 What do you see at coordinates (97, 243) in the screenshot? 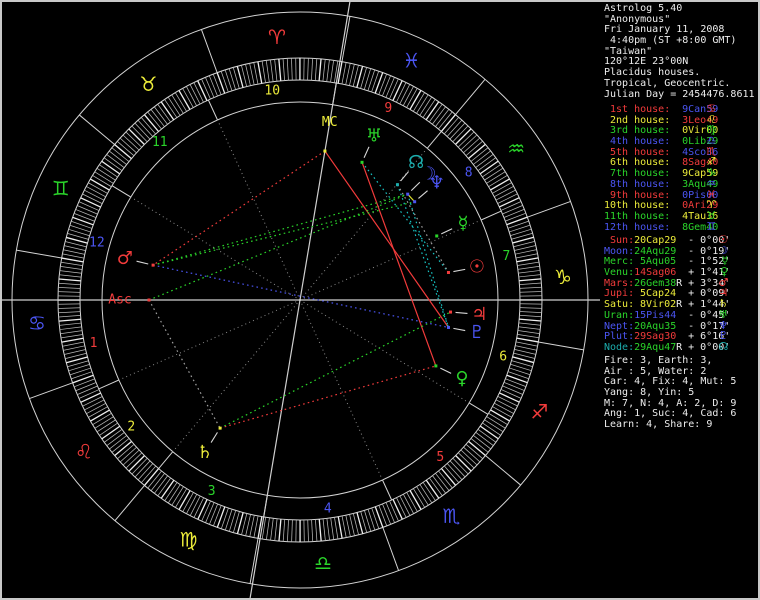
I see `house-number: 12` at bounding box center [97, 243].